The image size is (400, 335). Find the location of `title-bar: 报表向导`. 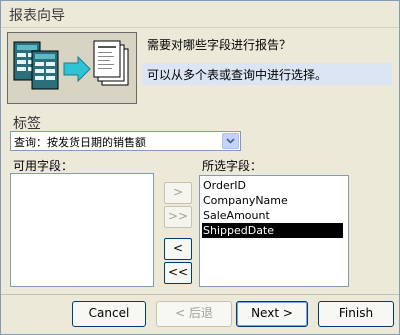

title-bar: 报表向导 is located at coordinates (200, 14).